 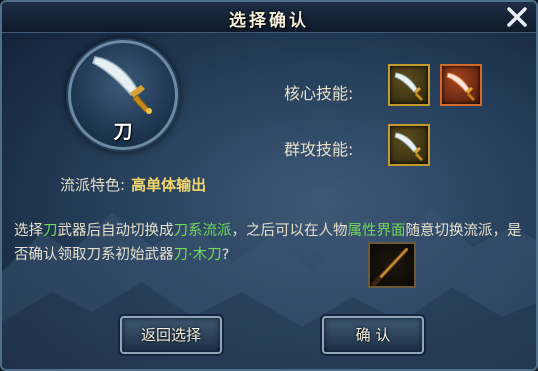 I want to click on wooden-saber-icon, so click(x=389, y=267).